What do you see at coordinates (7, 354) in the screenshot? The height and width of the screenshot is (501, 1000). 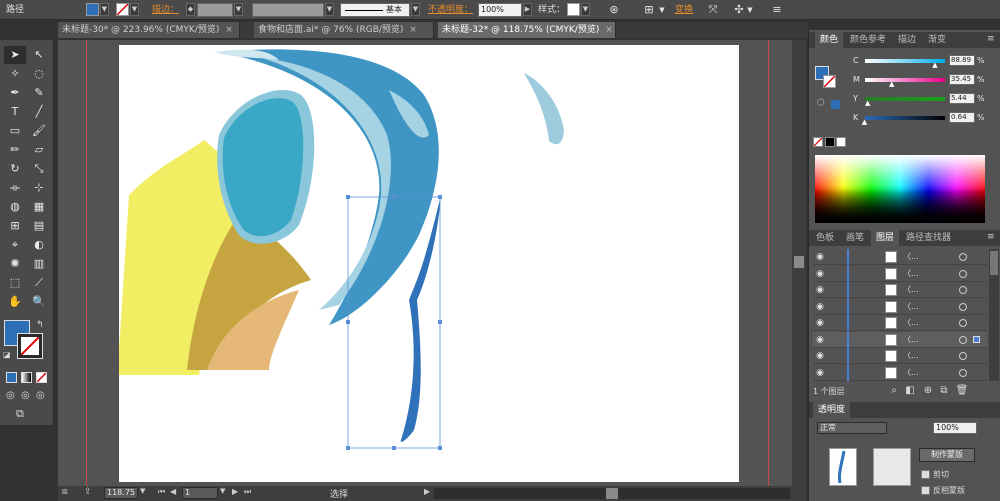 I see `default-colors-icon: ◪` at bounding box center [7, 354].